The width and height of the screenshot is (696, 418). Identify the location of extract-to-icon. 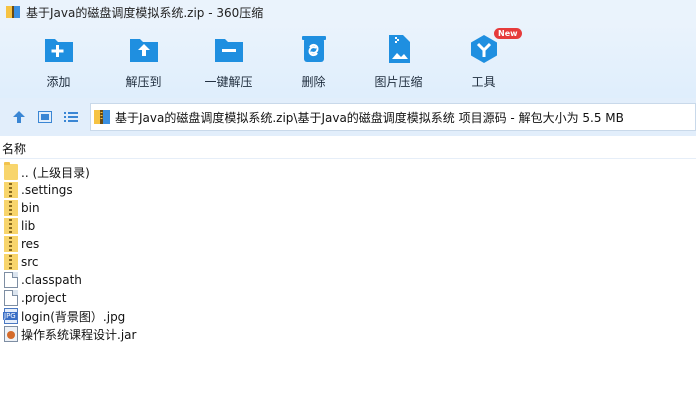
(144, 49).